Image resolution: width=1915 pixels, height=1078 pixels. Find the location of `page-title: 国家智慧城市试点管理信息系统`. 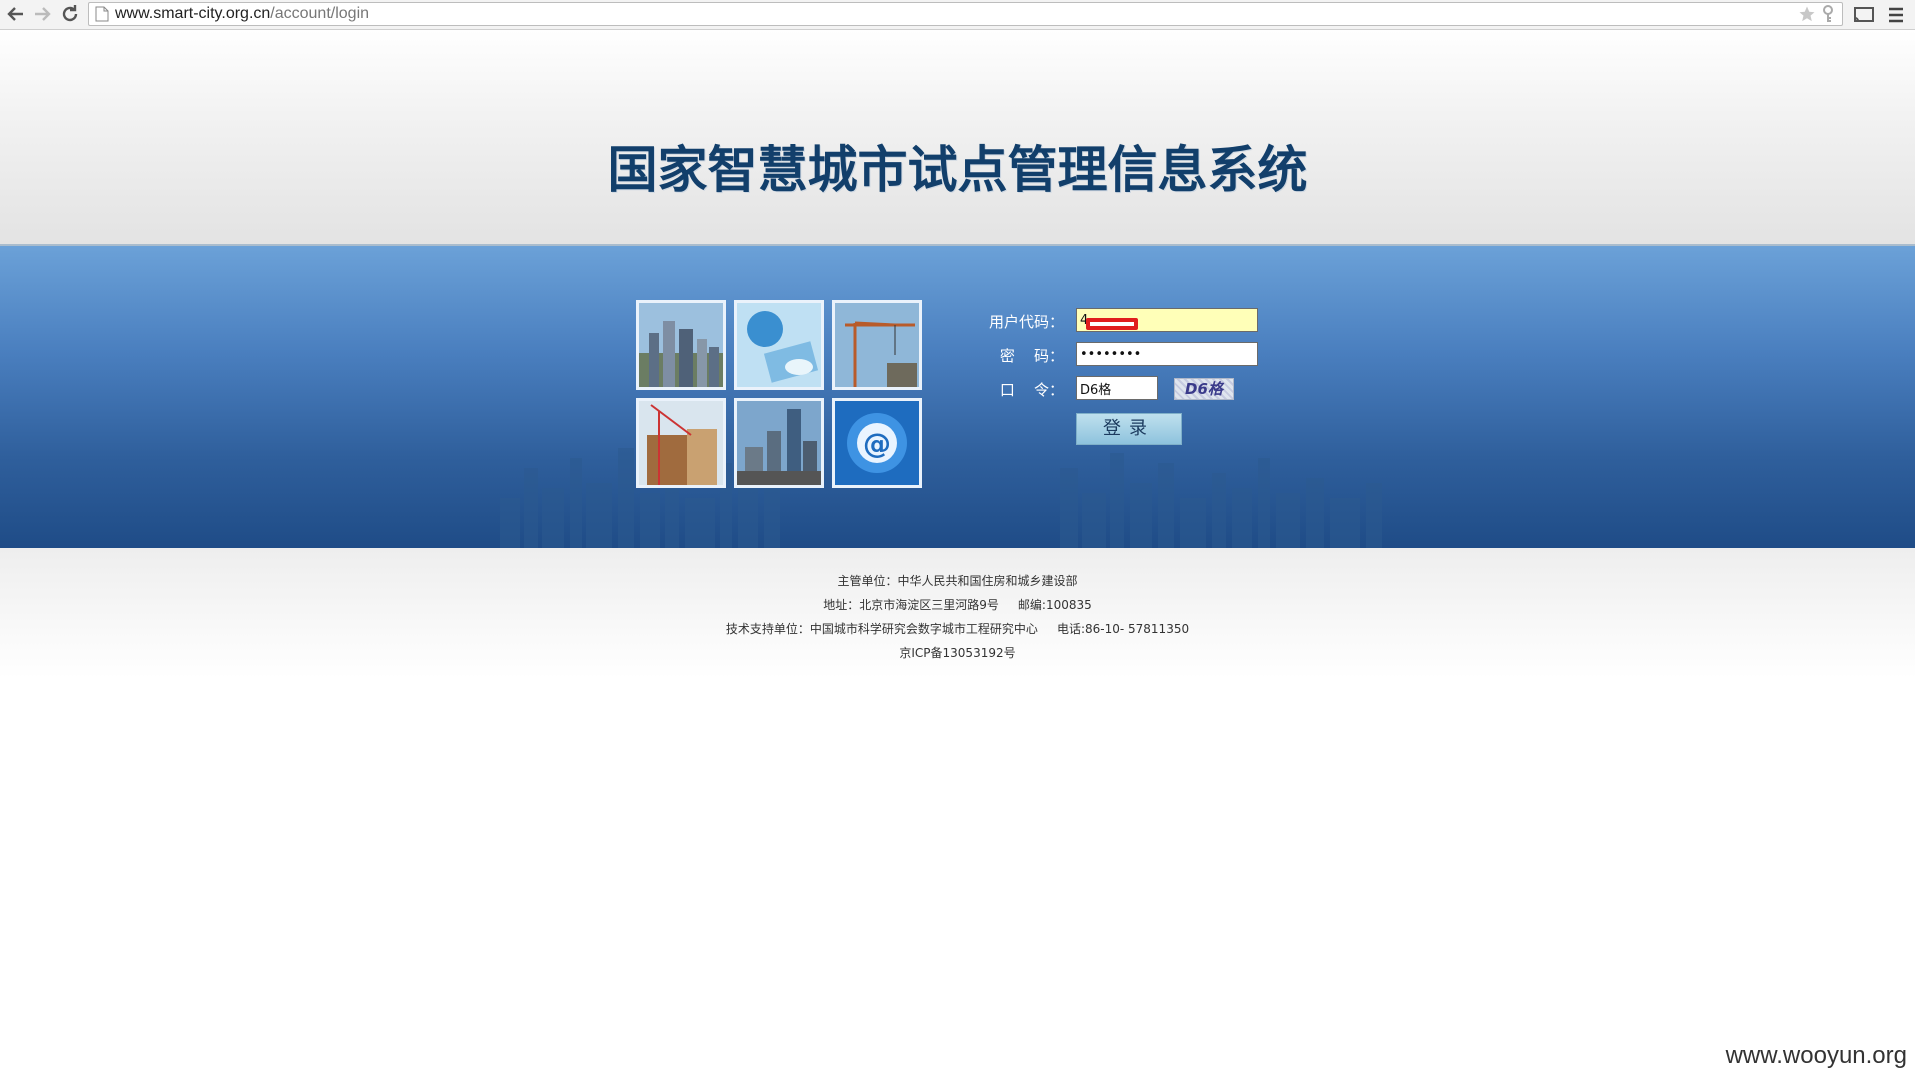

page-title: 国家智慧城市试点管理信息系统 is located at coordinates (957, 170).